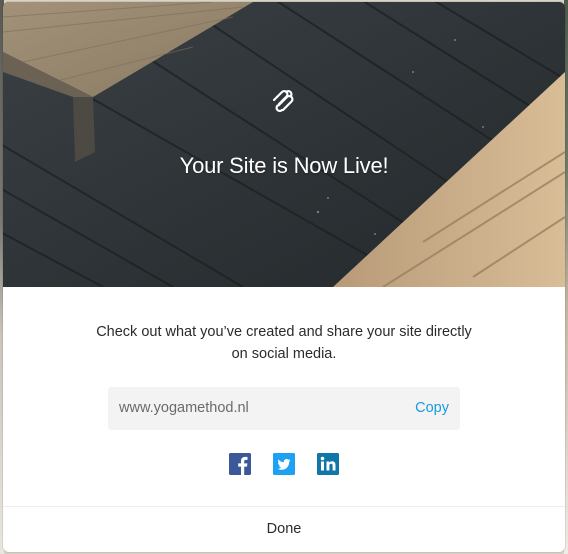 The height and width of the screenshot is (554, 568). What do you see at coordinates (328, 464) in the screenshot?
I see `linkedin-icon` at bounding box center [328, 464].